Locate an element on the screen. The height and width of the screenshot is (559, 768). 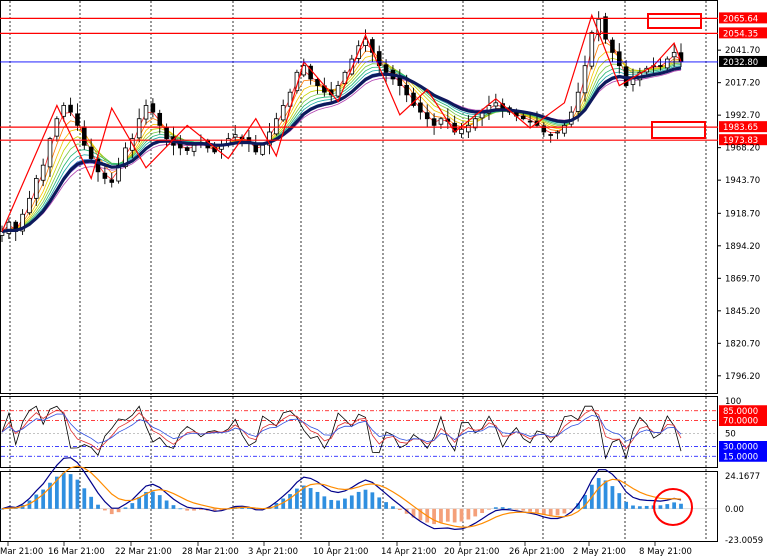
rsi-tick-label: 50 is located at coordinates (730, 435).